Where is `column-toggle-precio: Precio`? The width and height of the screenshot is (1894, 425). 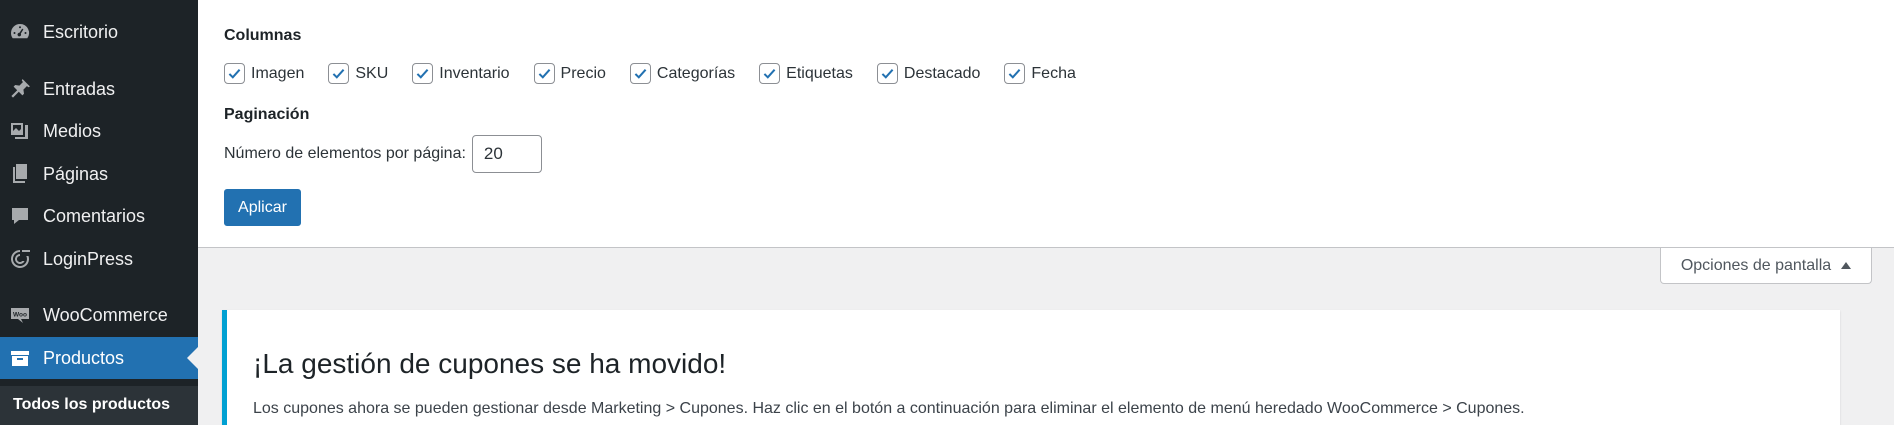
column-toggle-precio: Precio is located at coordinates (569, 73).